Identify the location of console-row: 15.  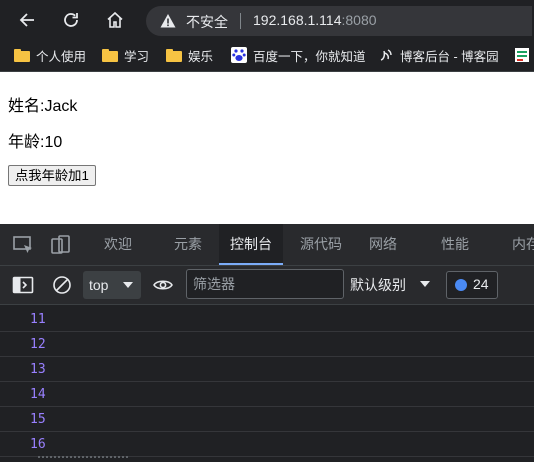
(267, 419).